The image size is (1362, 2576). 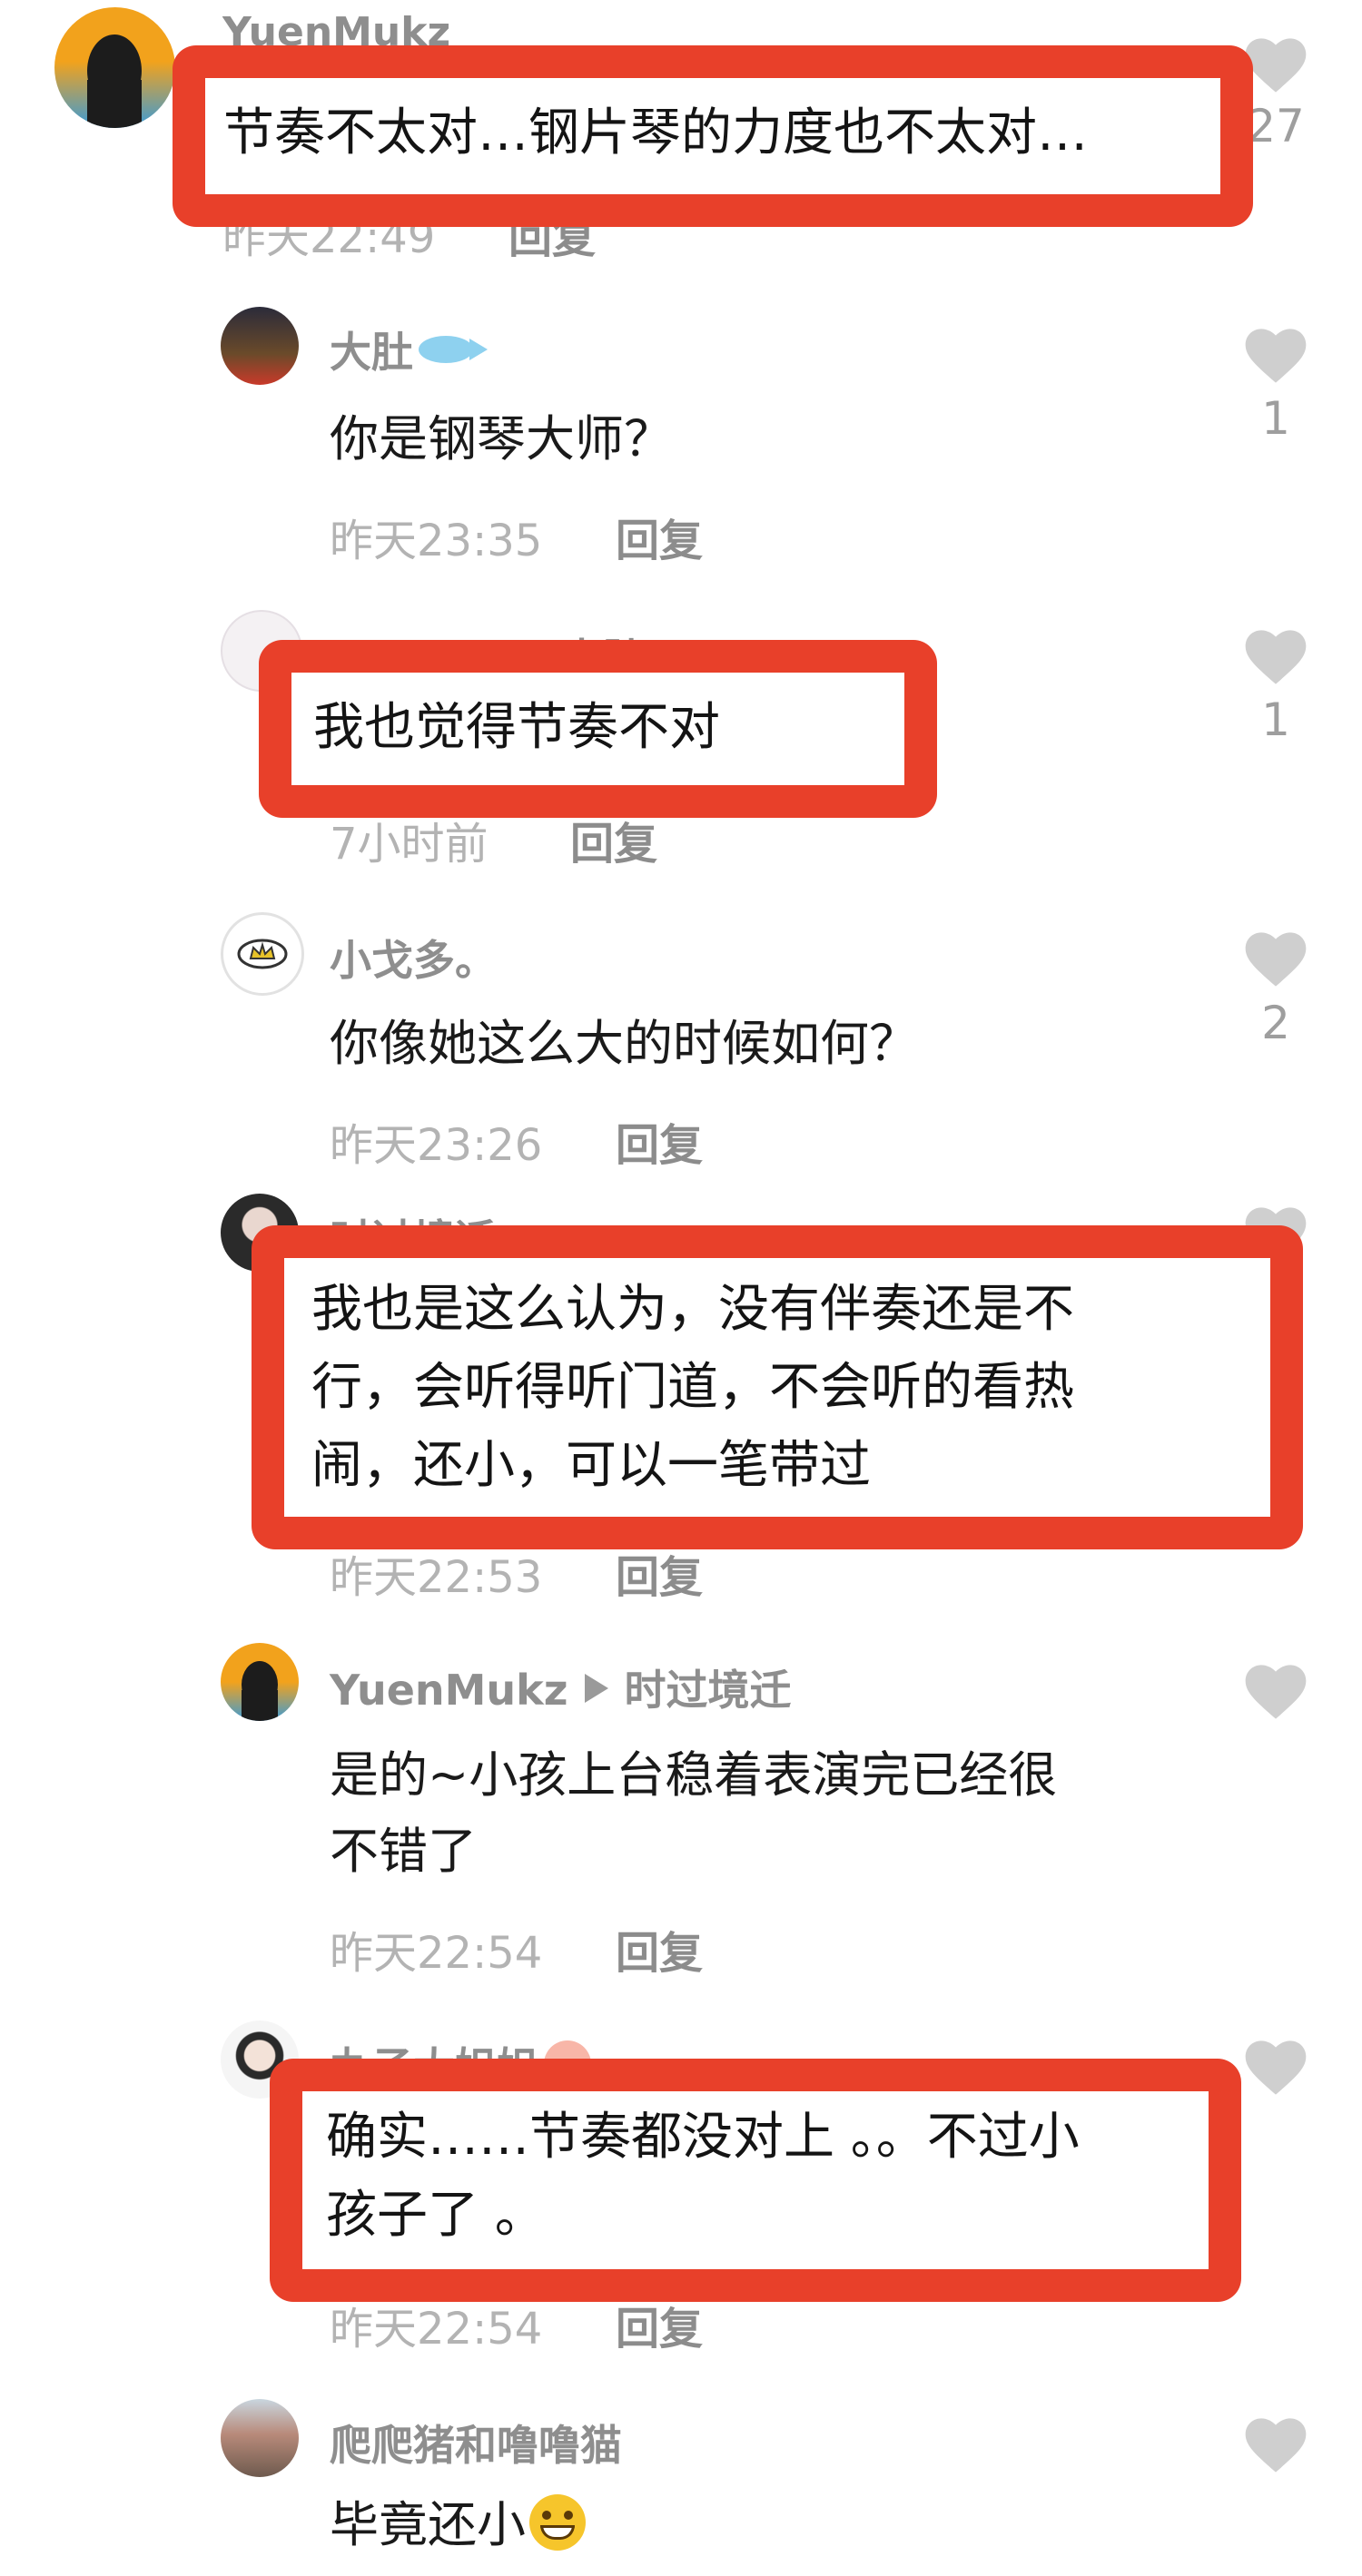 I want to click on comment-username: YuenMukz 时过境迁, so click(x=561, y=1687).